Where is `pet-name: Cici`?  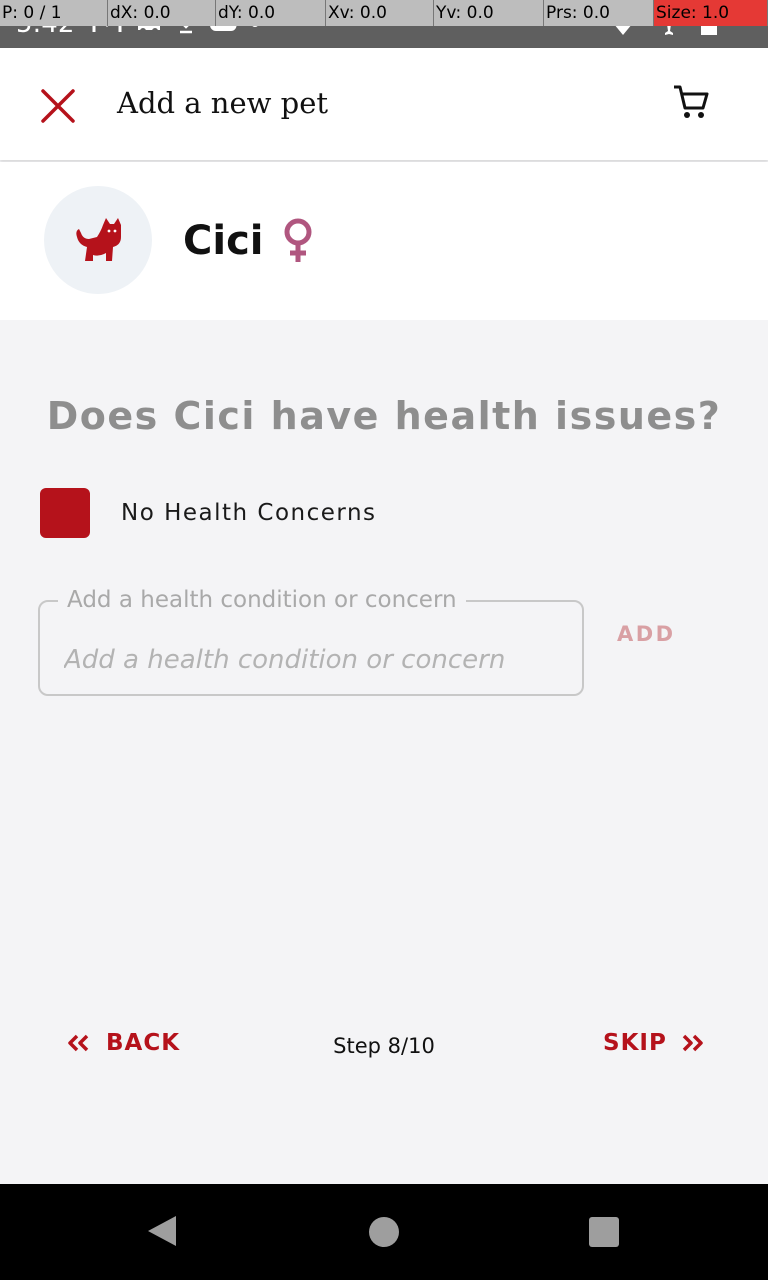
pet-name: Cici is located at coordinates (223, 241).